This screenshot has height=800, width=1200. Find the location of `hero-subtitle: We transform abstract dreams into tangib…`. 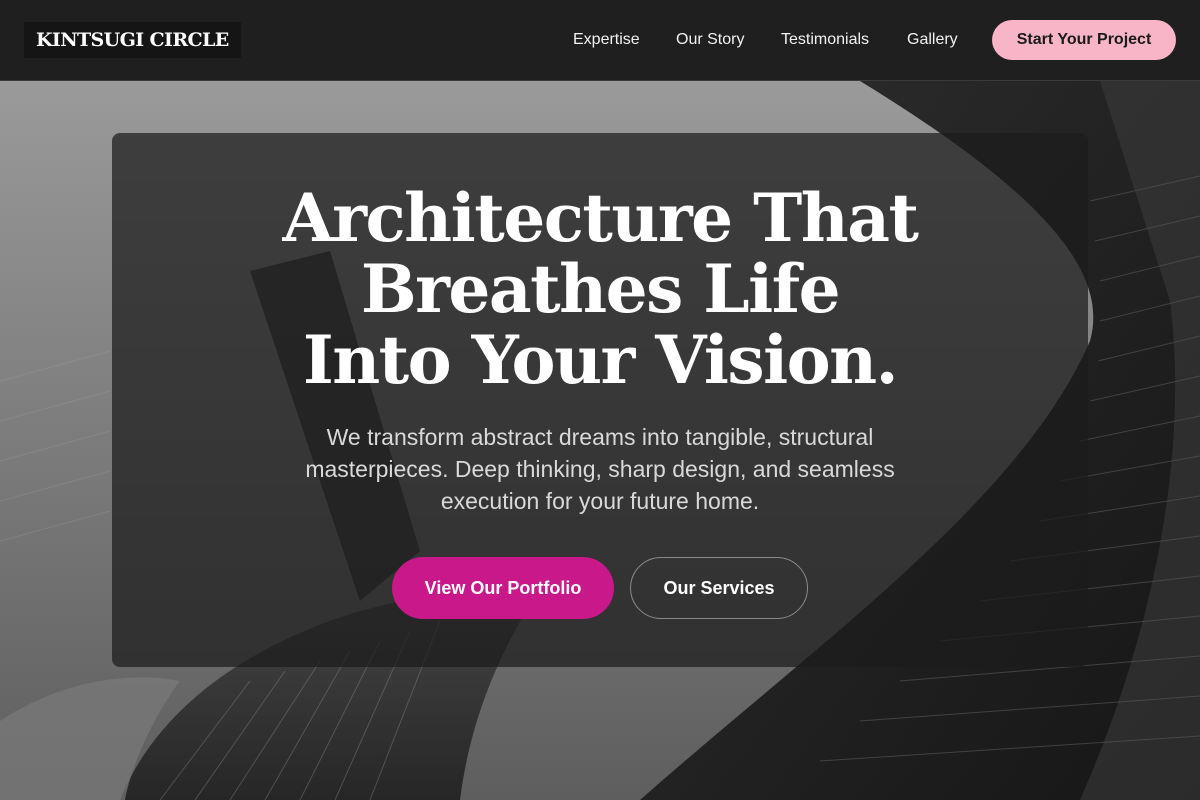

hero-subtitle: We transform abstract dreams into tangib… is located at coordinates (600, 469).